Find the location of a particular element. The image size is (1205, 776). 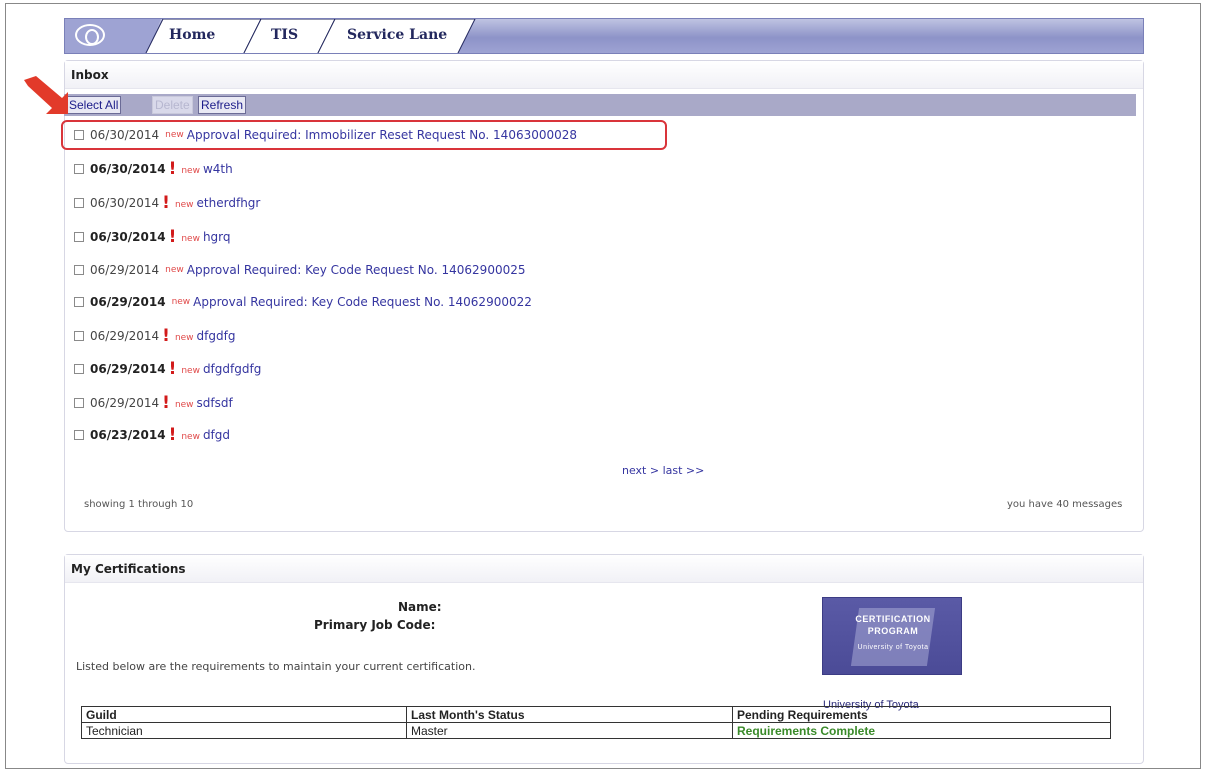

top-tab-bar: Home TIS Service Lane is located at coordinates (604, 36).